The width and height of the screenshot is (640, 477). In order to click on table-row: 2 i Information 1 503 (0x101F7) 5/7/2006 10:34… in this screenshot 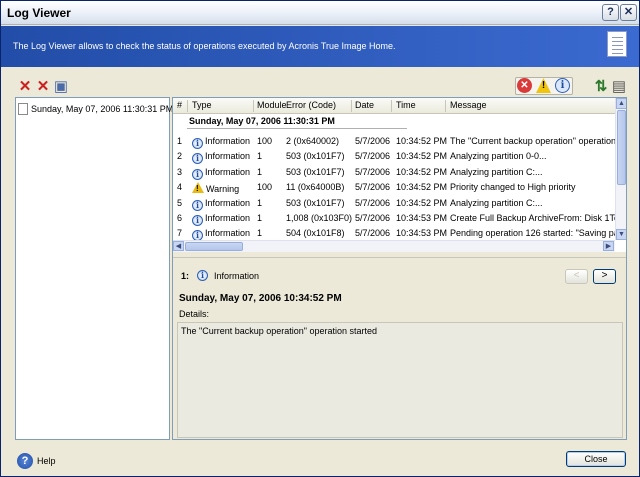, I will do `click(394, 157)`.